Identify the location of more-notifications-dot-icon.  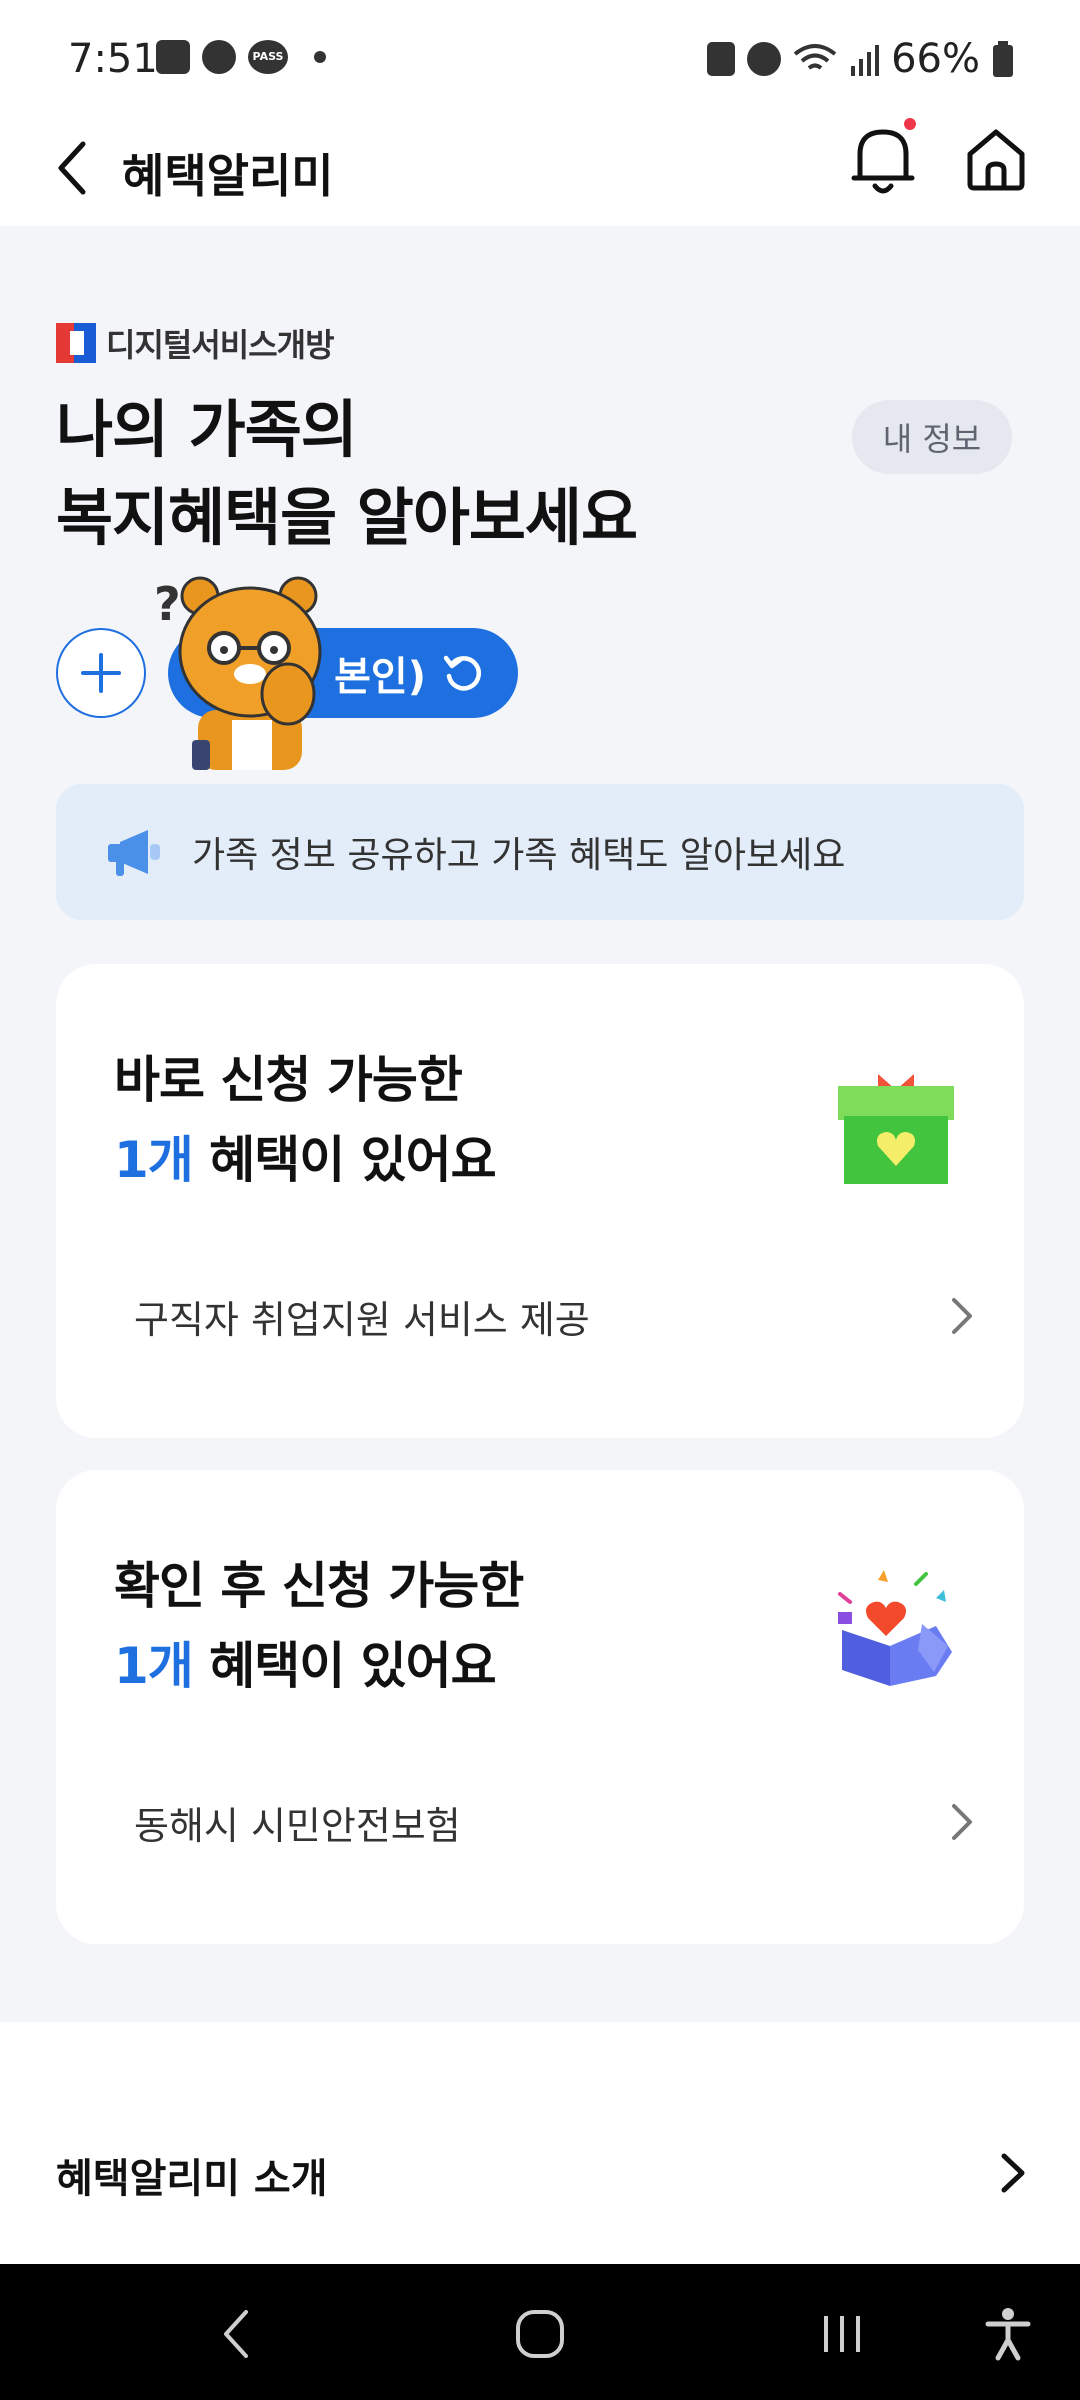
(320, 57).